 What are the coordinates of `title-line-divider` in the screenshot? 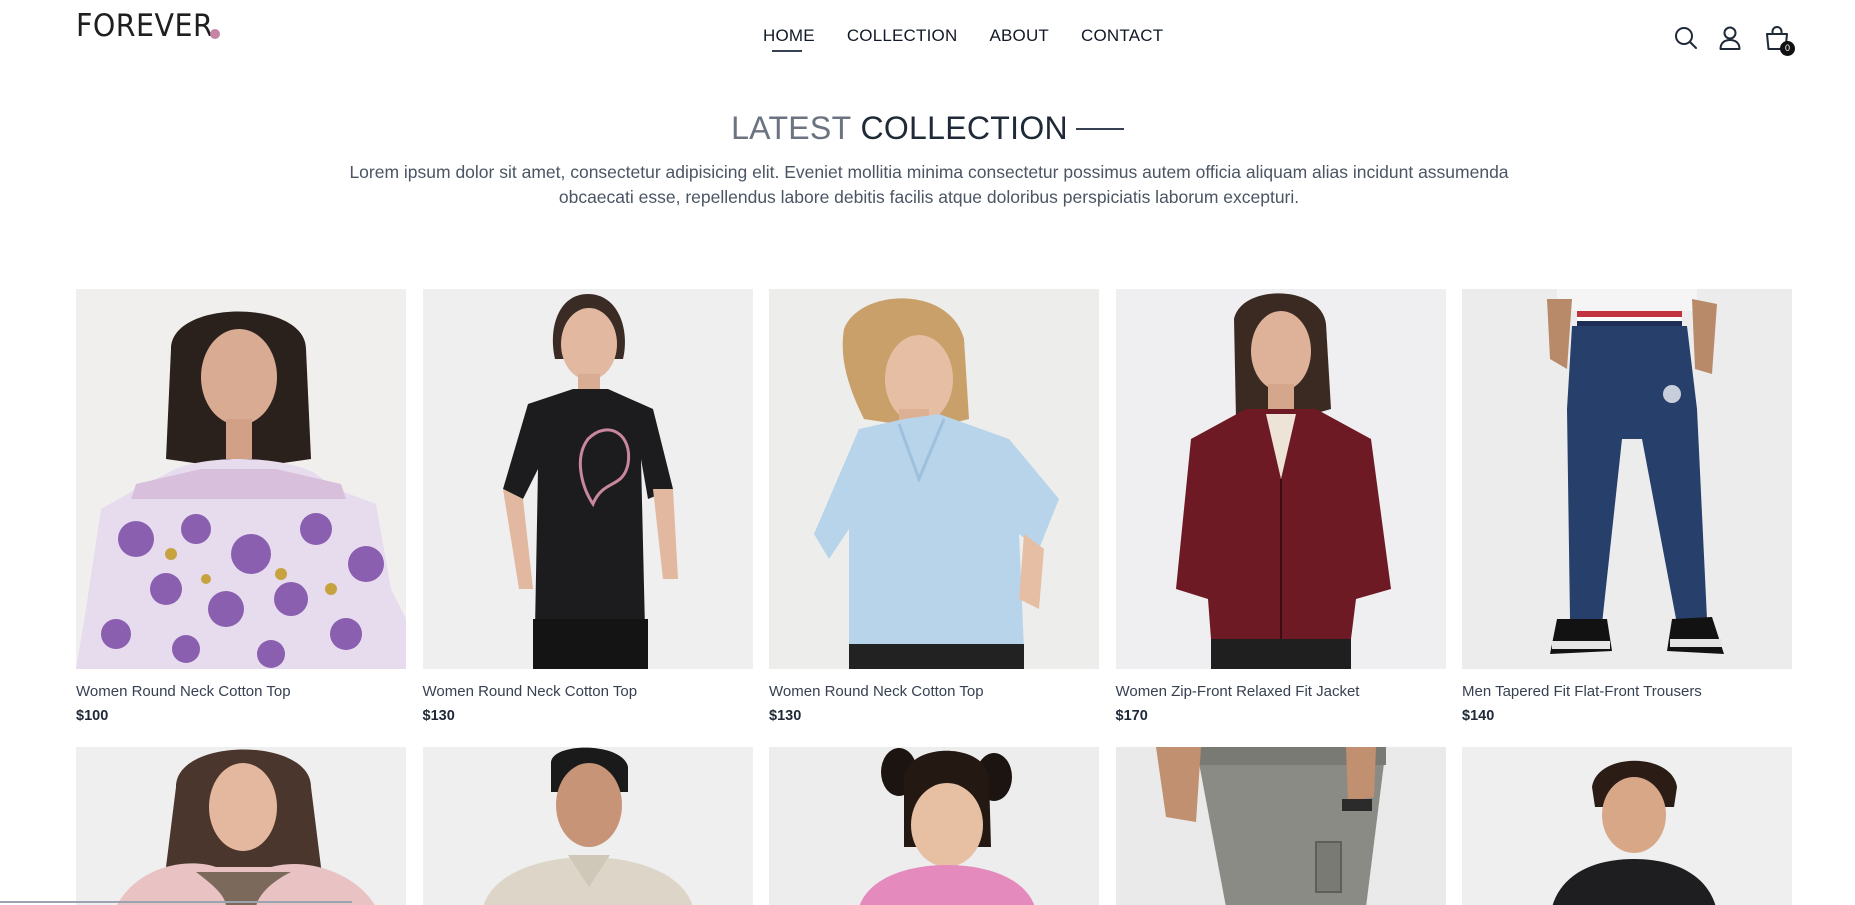 It's located at (1099, 128).